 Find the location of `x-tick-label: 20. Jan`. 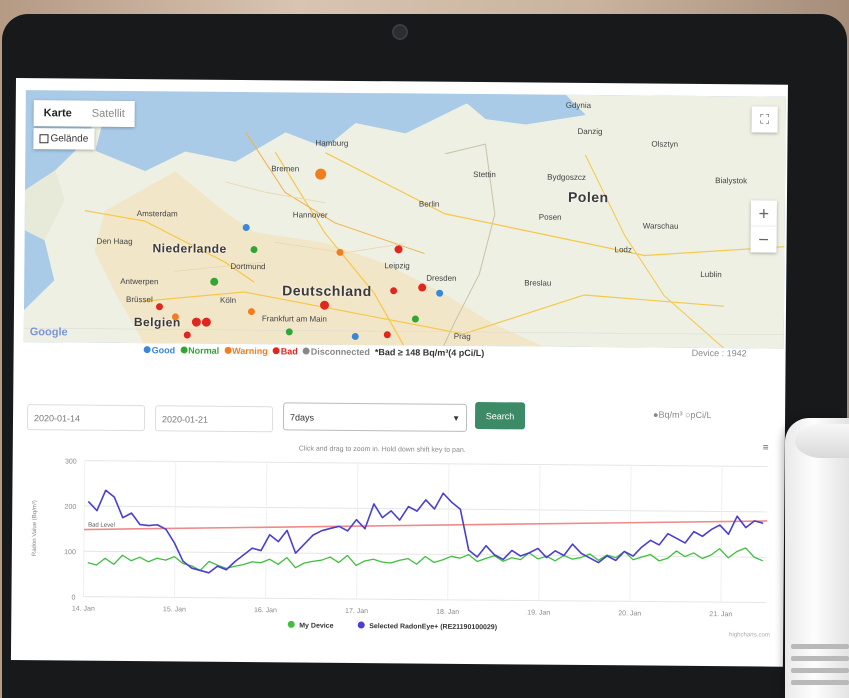

x-tick-label: 20. Jan is located at coordinates (629, 613).